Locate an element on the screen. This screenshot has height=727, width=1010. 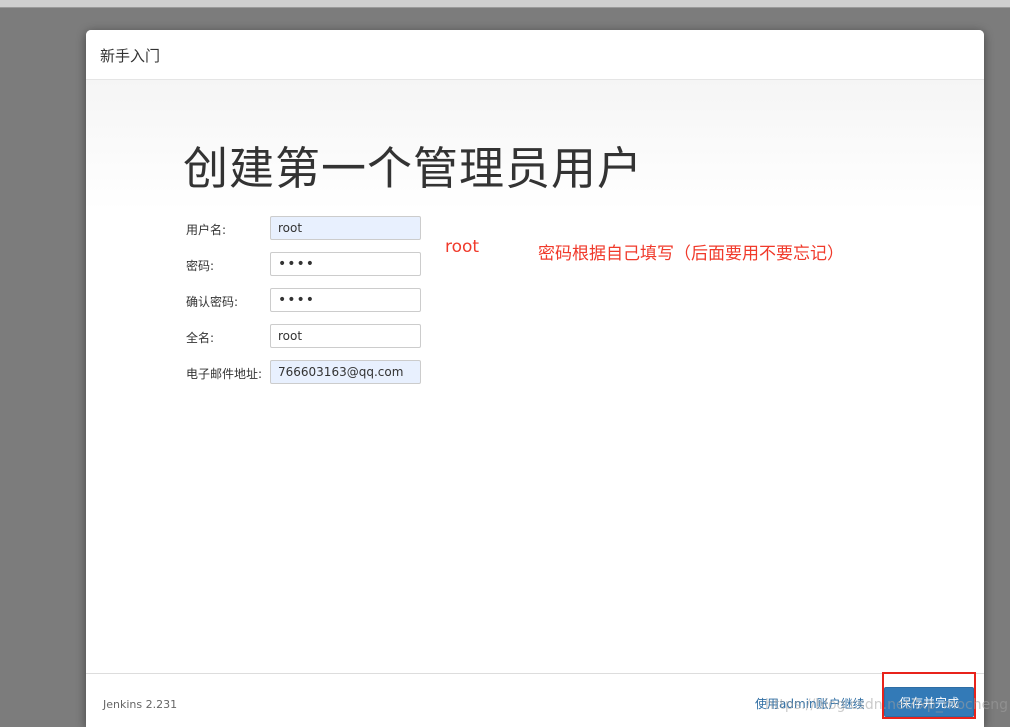
annotation-password-note: 密码根据自己填写（后面要用不要忘记） is located at coordinates (691, 254).